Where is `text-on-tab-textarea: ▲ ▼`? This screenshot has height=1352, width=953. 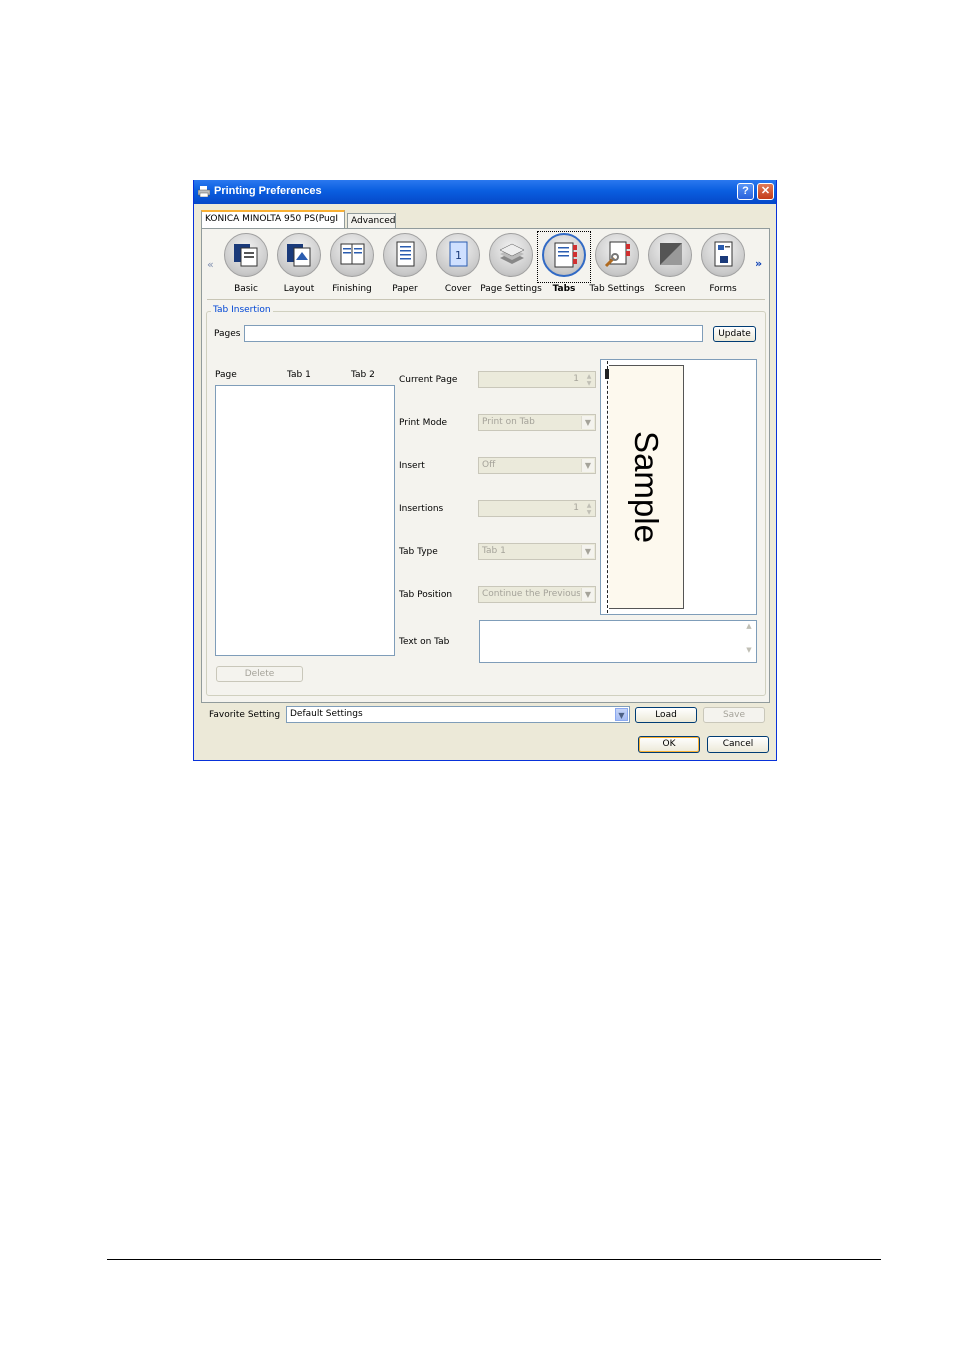 text-on-tab-textarea: ▲ ▼ is located at coordinates (618, 641).